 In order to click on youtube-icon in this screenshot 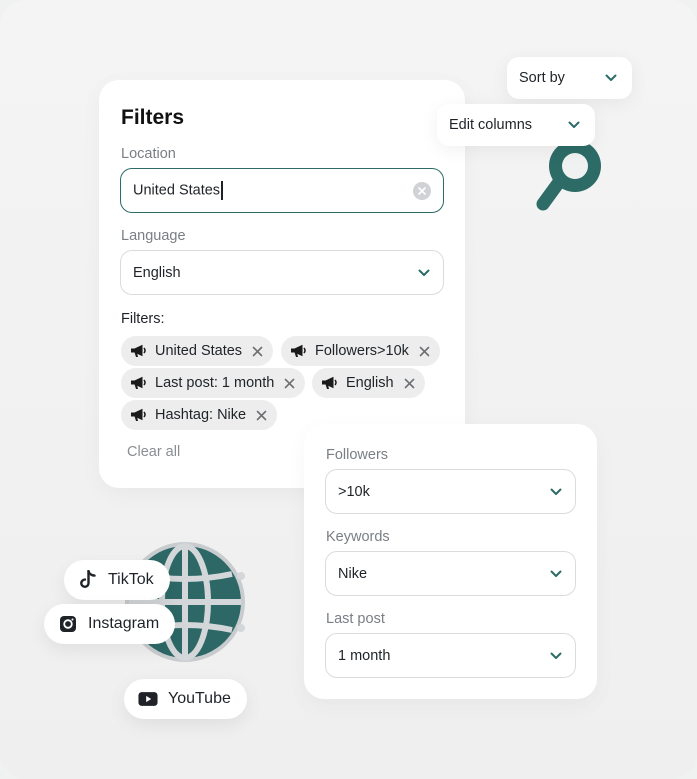, I will do `click(148, 699)`.